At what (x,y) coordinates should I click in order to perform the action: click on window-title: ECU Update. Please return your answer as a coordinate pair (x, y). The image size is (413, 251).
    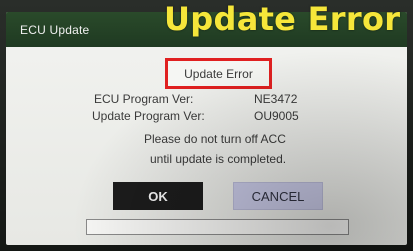
    Looking at the image, I should click on (55, 30).